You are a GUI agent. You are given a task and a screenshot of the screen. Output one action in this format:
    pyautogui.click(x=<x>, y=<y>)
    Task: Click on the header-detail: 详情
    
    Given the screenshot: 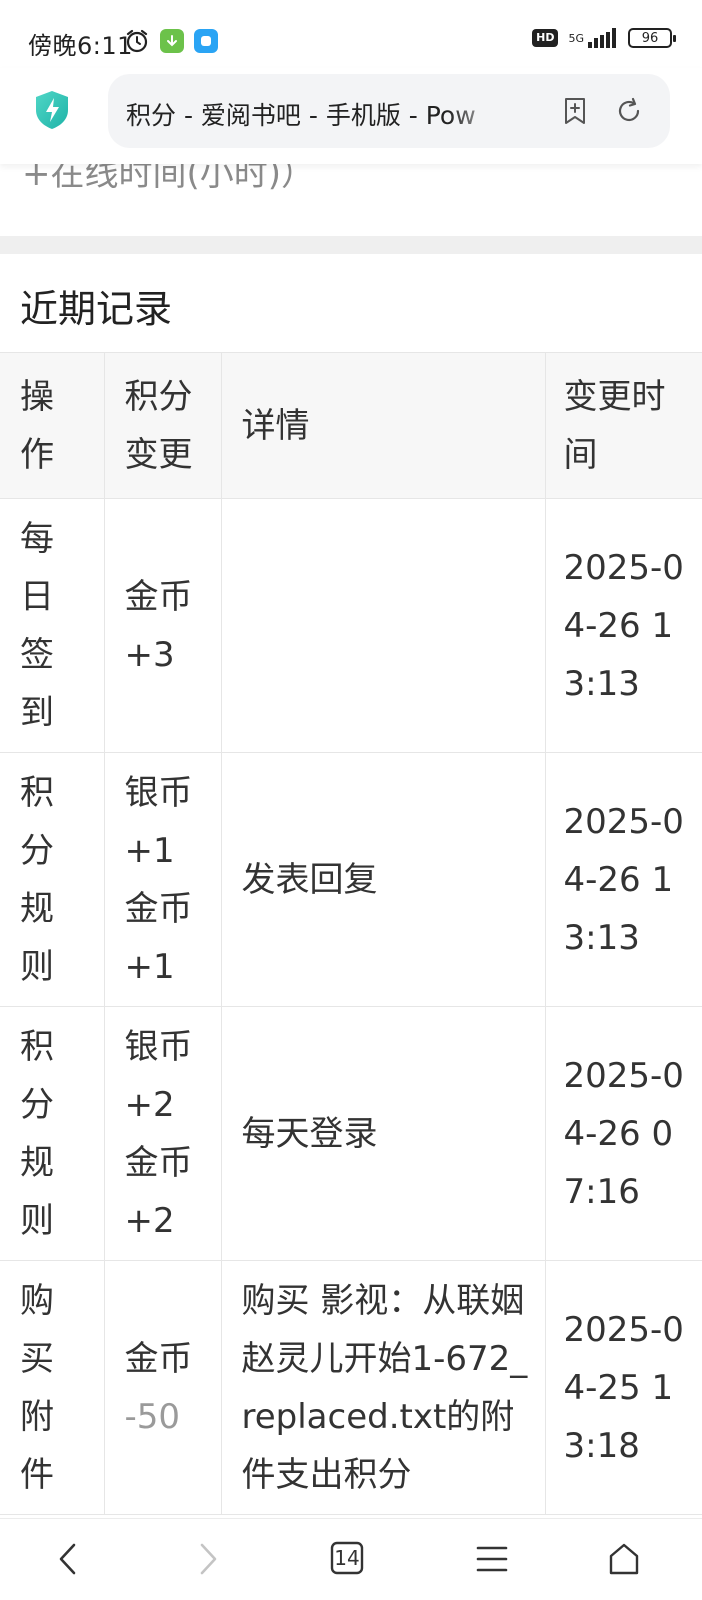 What is the action you would take?
    pyautogui.click(x=383, y=425)
    